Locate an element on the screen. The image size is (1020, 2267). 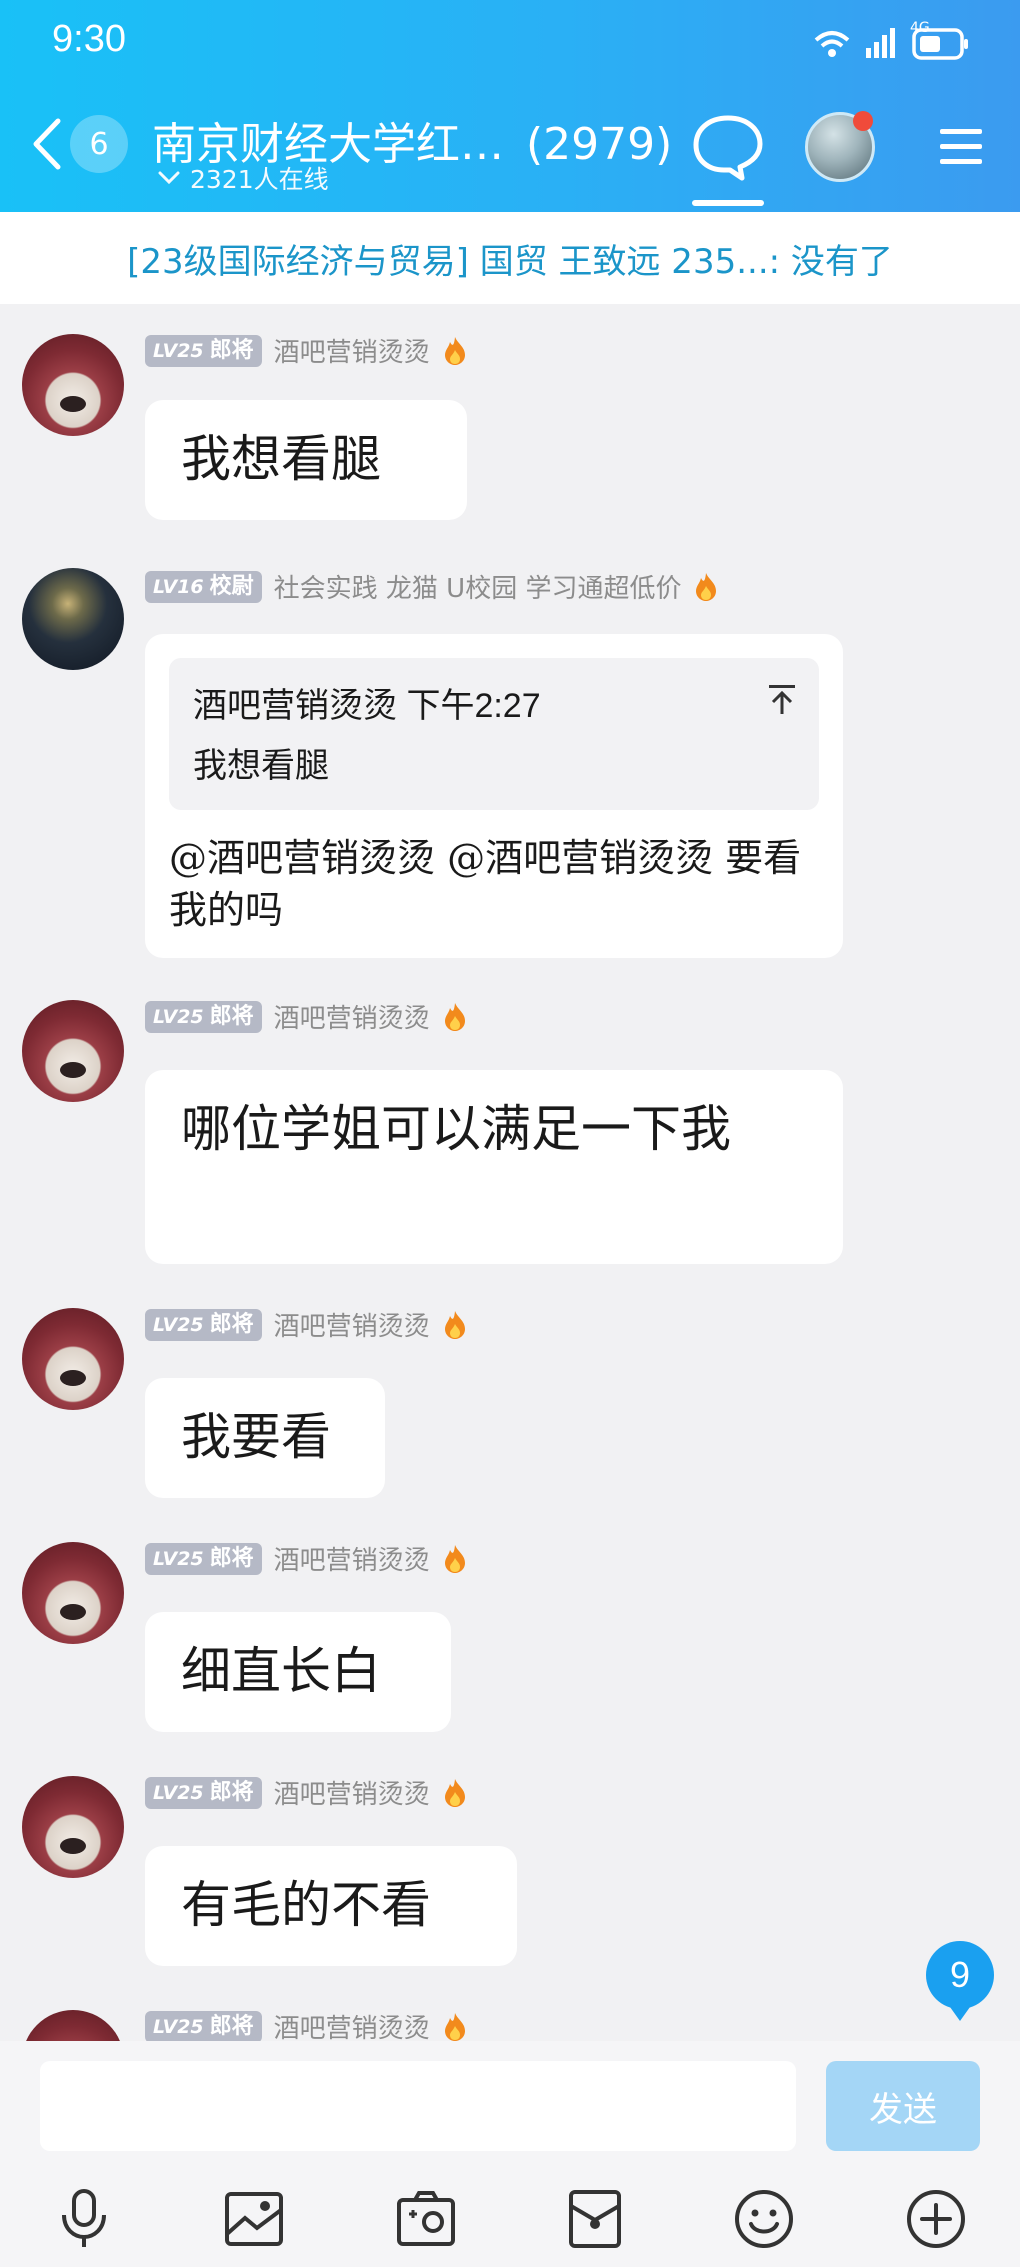
plus-icon is located at coordinates (936, 2219).